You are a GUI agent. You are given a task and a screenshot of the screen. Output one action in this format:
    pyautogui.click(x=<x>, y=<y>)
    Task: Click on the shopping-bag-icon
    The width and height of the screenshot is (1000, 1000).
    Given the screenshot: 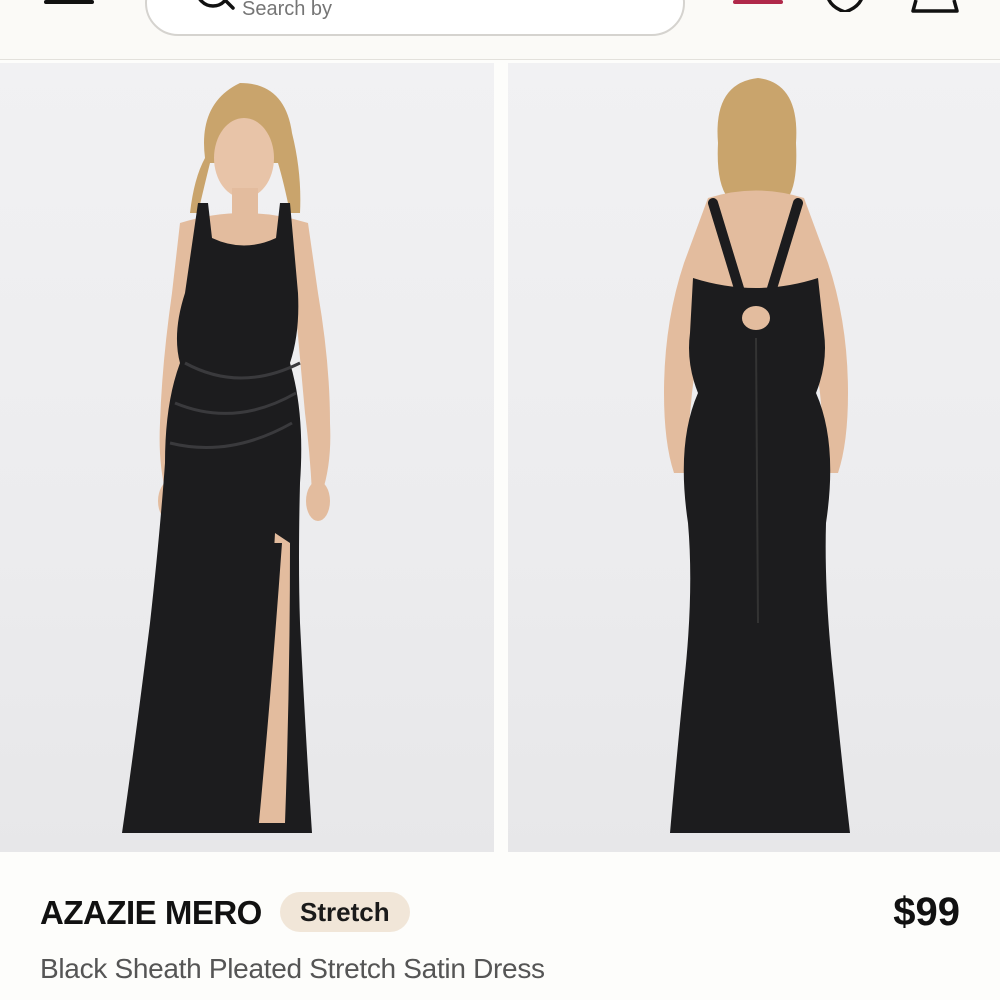 What is the action you would take?
    pyautogui.click(x=935, y=7)
    